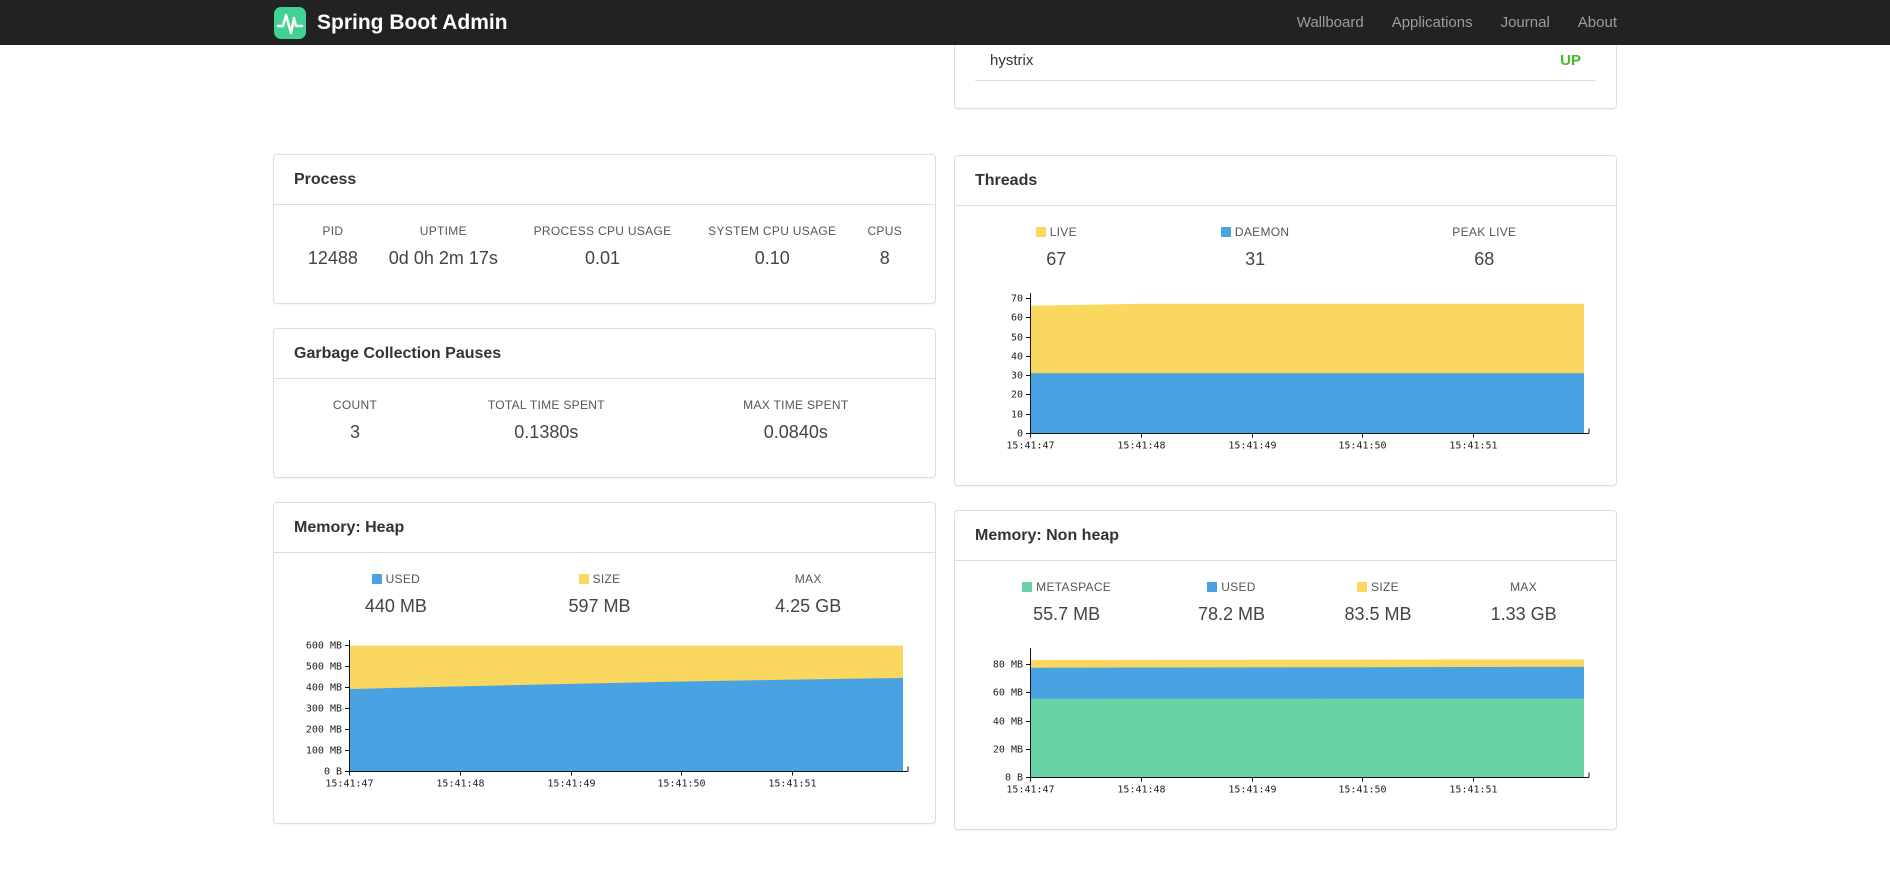  What do you see at coordinates (1020, 434) in the screenshot?
I see `svg-text: 0` at bounding box center [1020, 434].